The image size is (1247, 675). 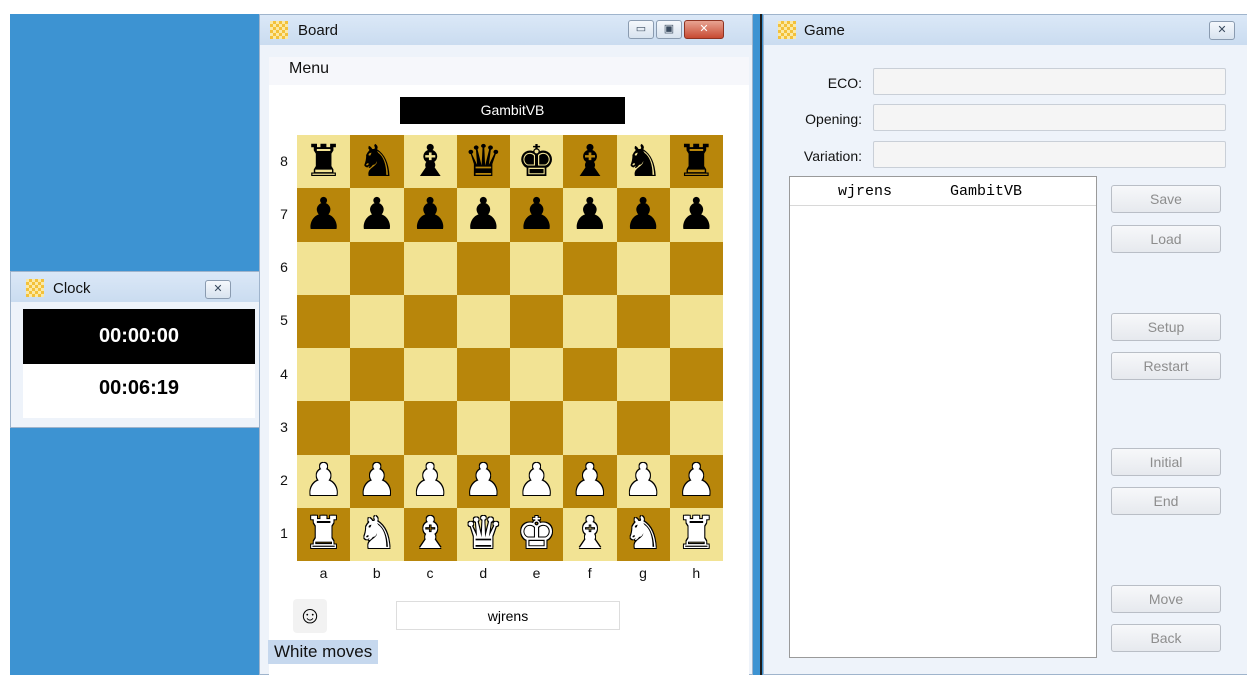 What do you see at coordinates (377, 534) in the screenshot?
I see `square-b1: ♞` at bounding box center [377, 534].